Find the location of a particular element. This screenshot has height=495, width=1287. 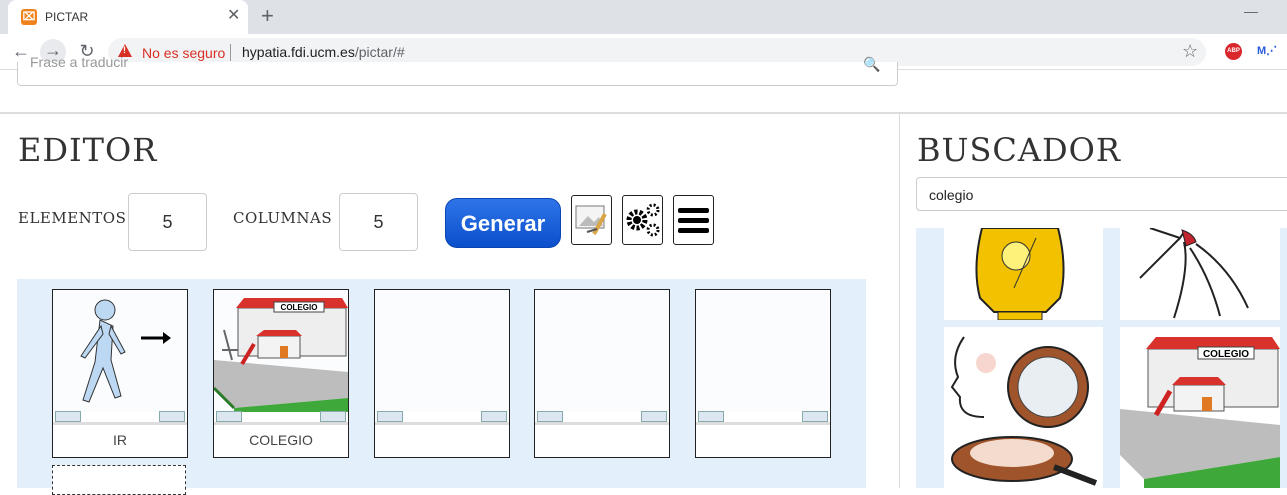

adblock-extension-icon: ABP is located at coordinates (1233, 51).